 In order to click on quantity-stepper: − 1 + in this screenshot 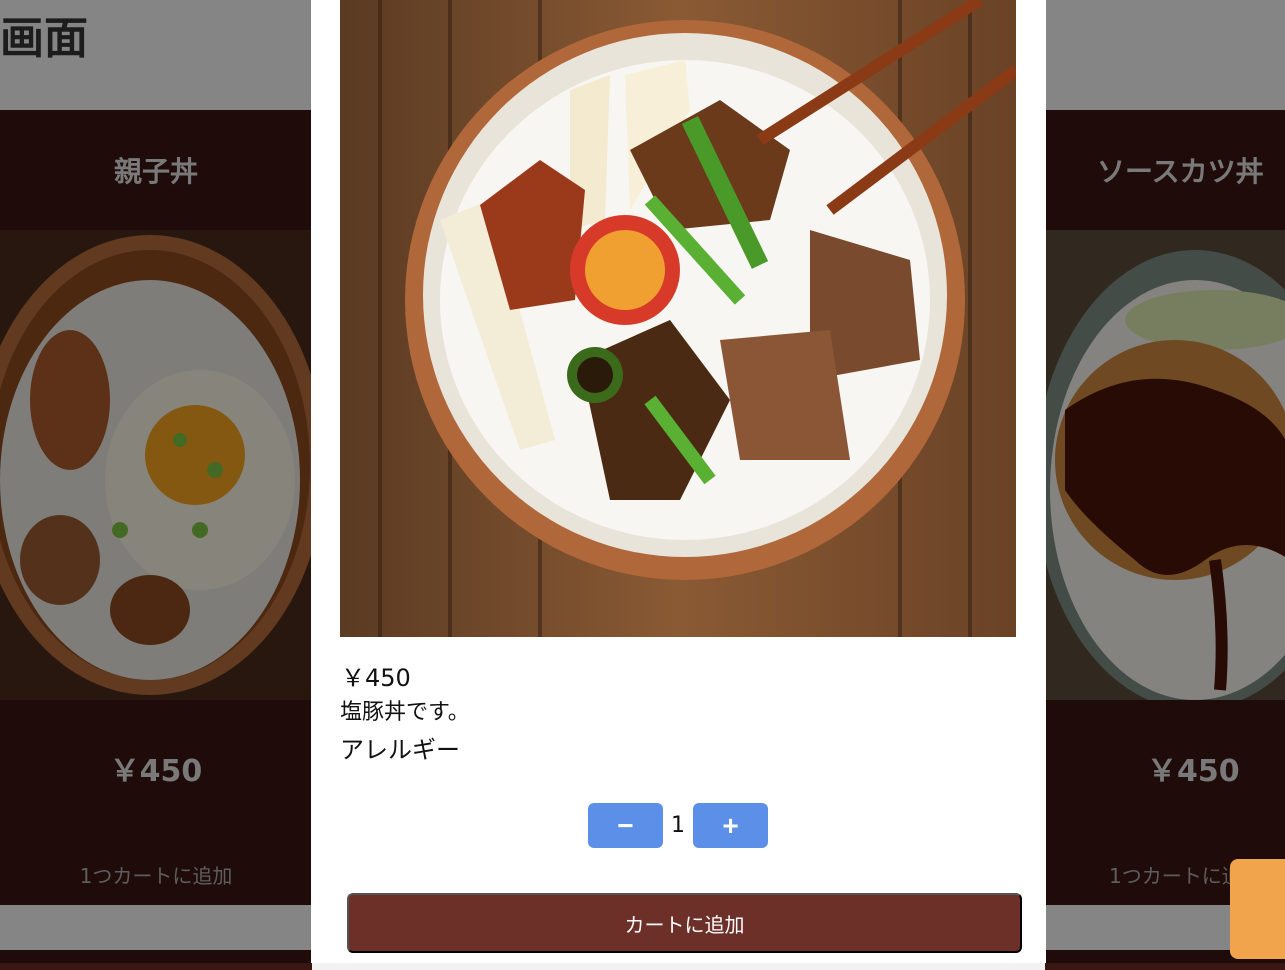, I will do `click(678, 825)`.